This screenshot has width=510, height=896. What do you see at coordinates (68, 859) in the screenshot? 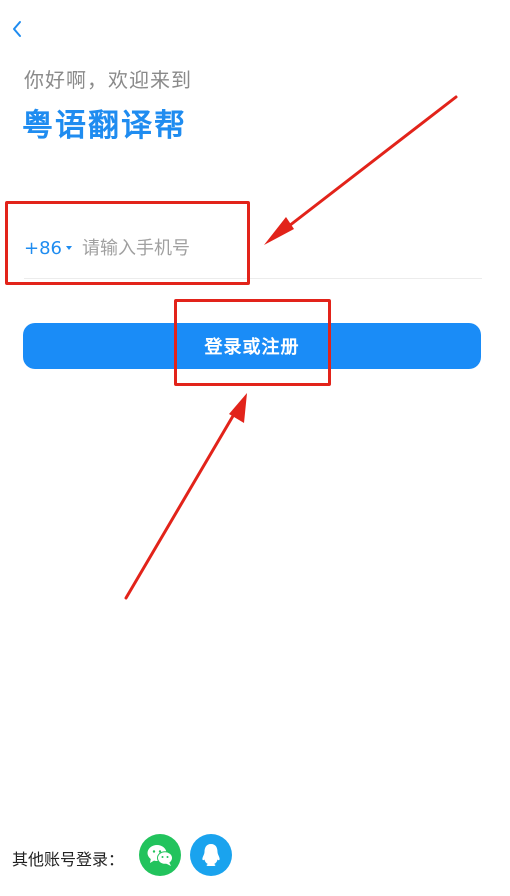
I see `other-login-label: 其他账号登录：` at bounding box center [68, 859].